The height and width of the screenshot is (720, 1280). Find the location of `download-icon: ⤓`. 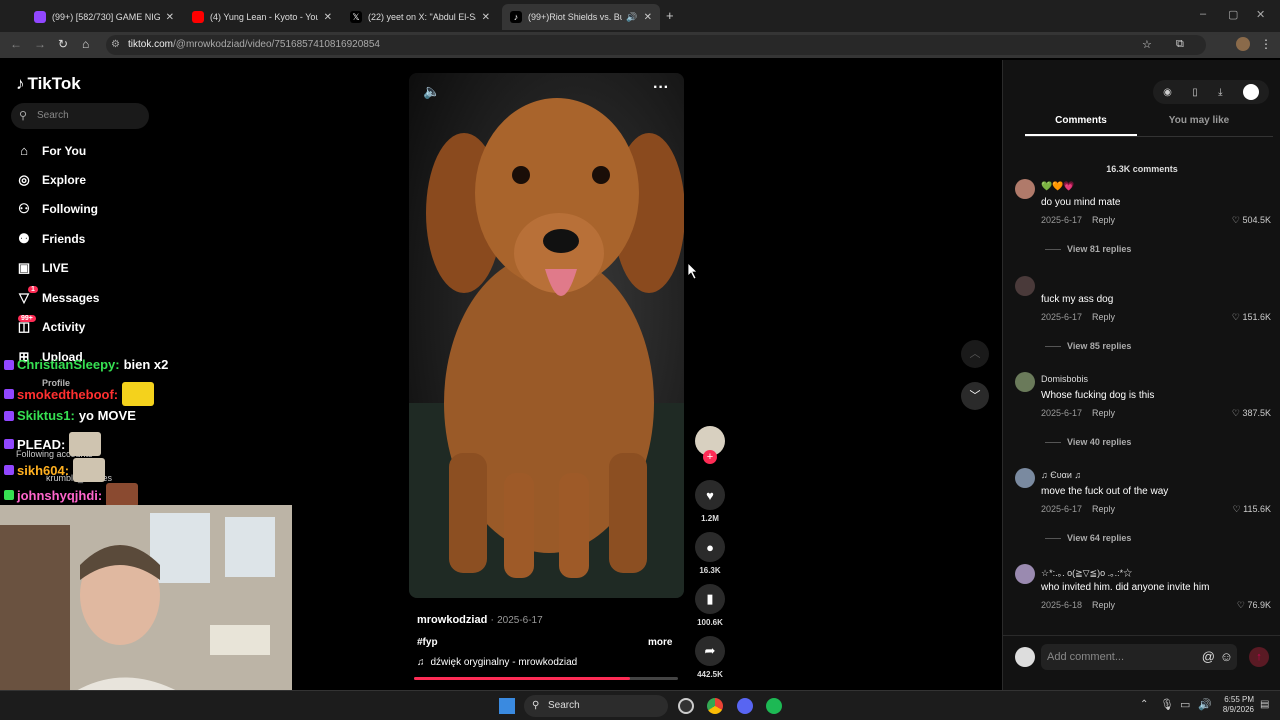

download-icon: ⤓ is located at coordinates (1220, 92).